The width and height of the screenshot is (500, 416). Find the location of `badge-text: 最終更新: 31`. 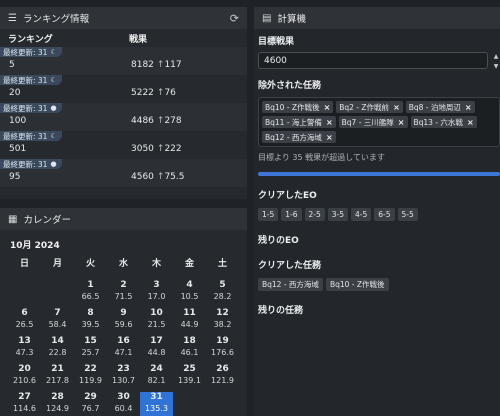

badge-text: 最終更新: 31 is located at coordinates (25, 52).